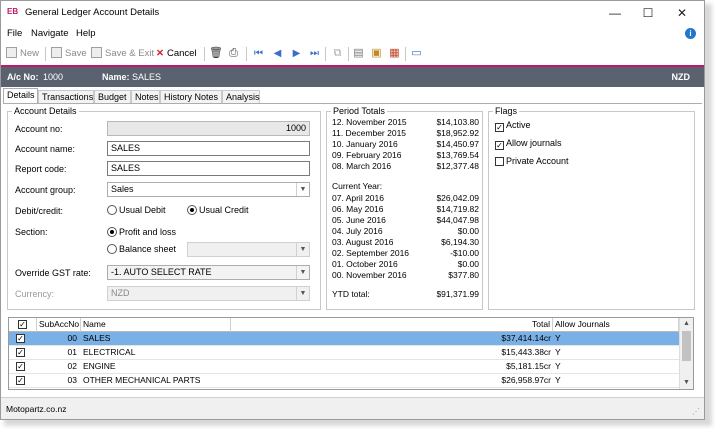 This screenshot has width=715, height=429. What do you see at coordinates (367, 155) in the screenshot?
I see `period-name: 09. February 2016` at bounding box center [367, 155].